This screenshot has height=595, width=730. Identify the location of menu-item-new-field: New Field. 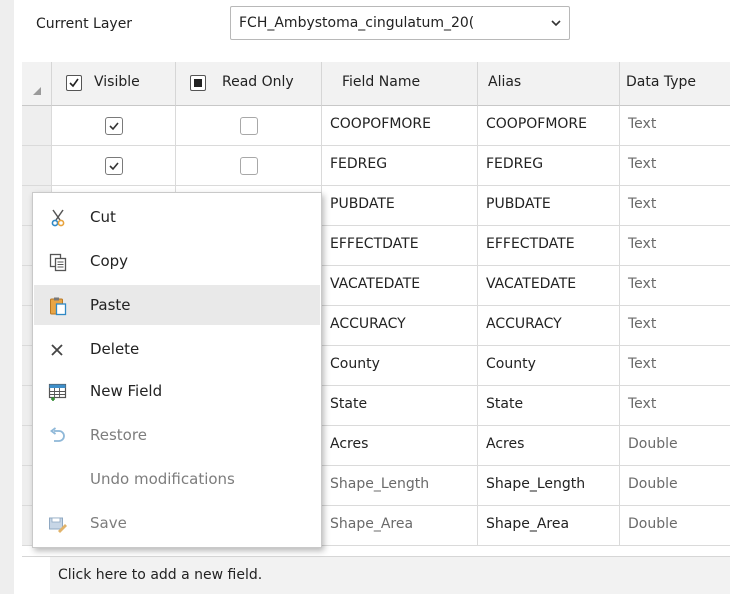
(177, 391).